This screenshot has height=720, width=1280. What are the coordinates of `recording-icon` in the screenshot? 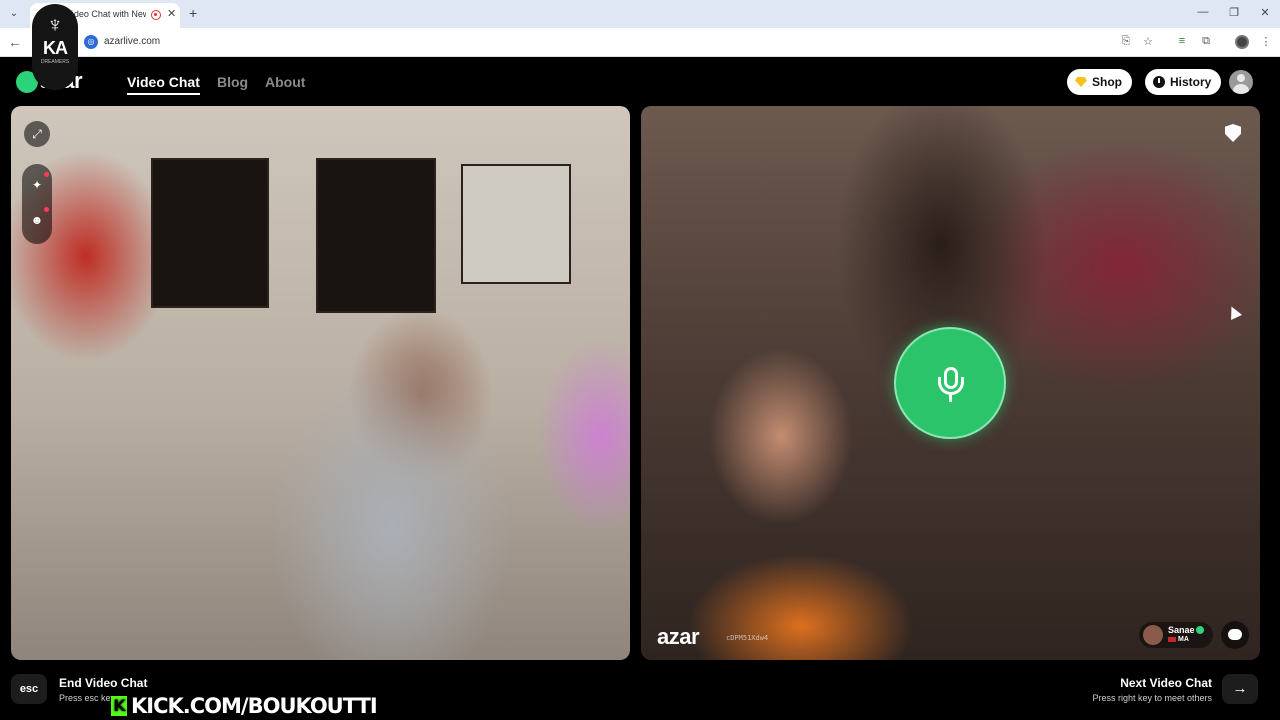 It's located at (156, 15).